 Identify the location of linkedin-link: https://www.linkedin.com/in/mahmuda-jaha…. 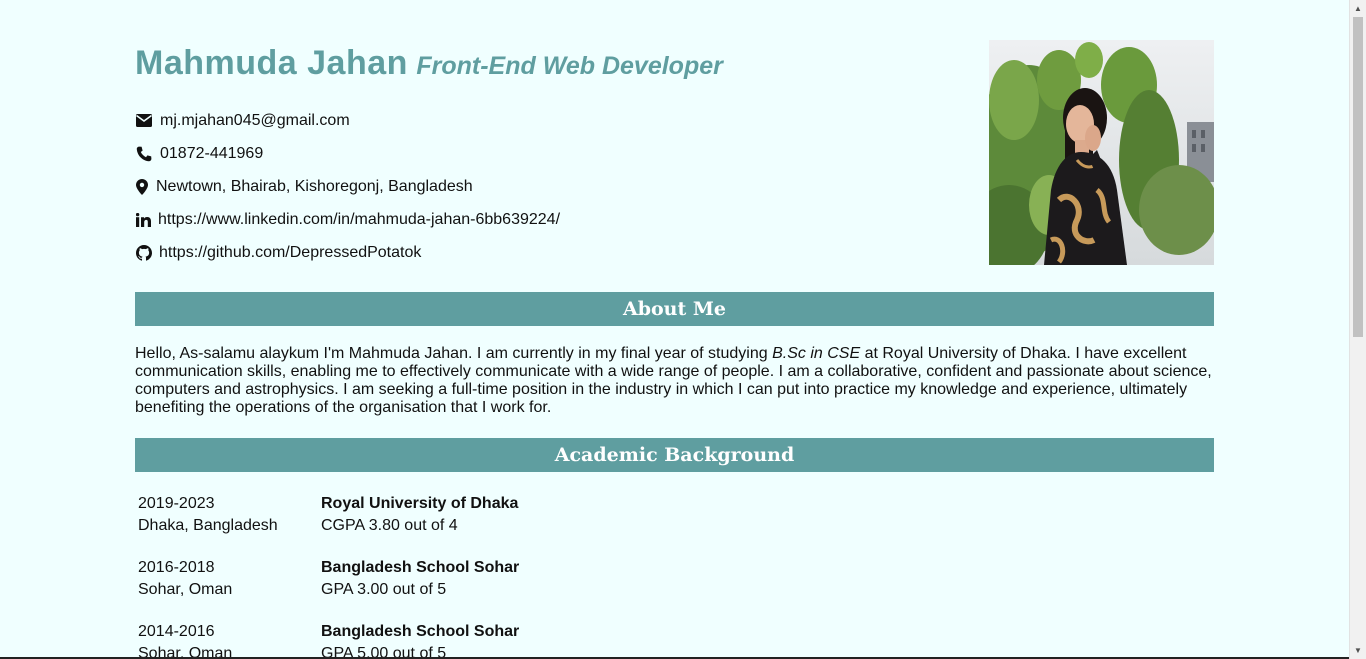
(359, 220).